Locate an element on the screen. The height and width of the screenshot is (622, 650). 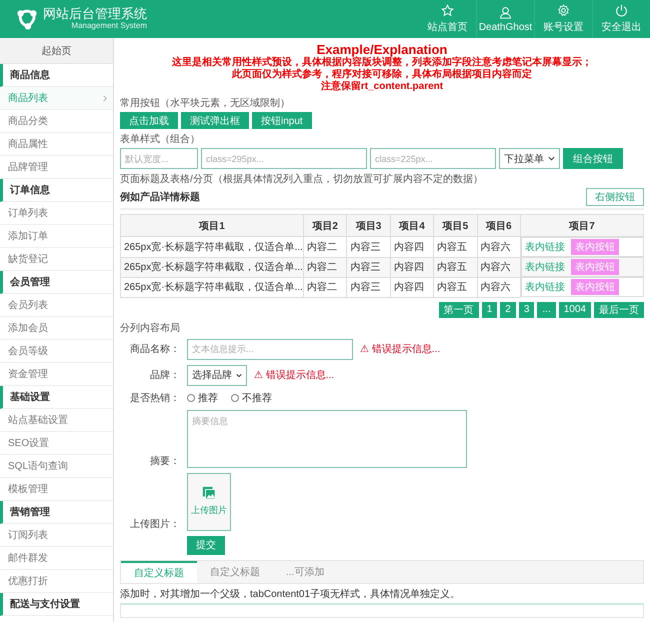
action-button: 点击加载 is located at coordinates (149, 120).